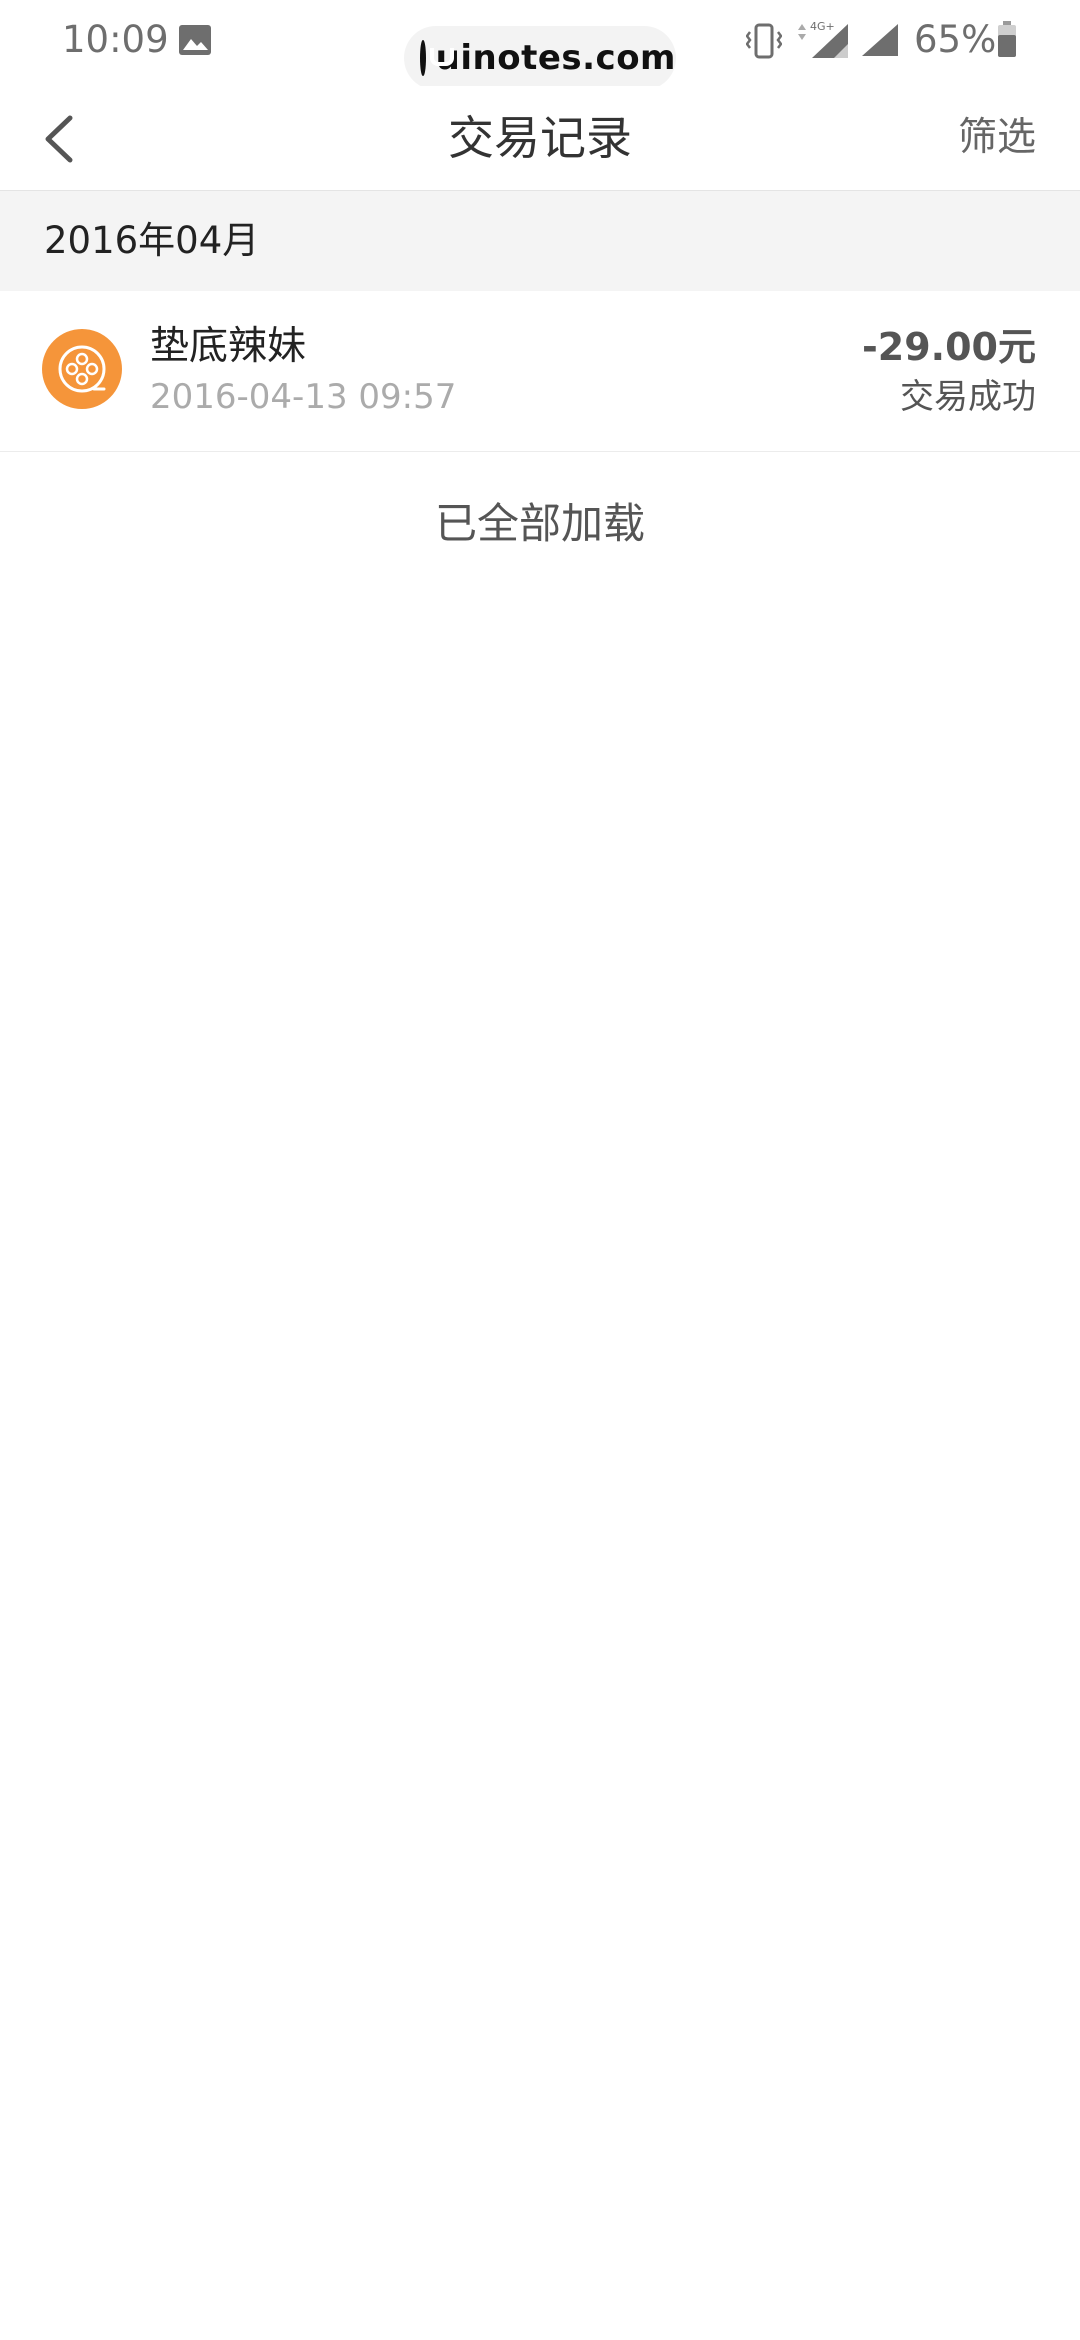  What do you see at coordinates (195, 40) in the screenshot?
I see `image-icon` at bounding box center [195, 40].